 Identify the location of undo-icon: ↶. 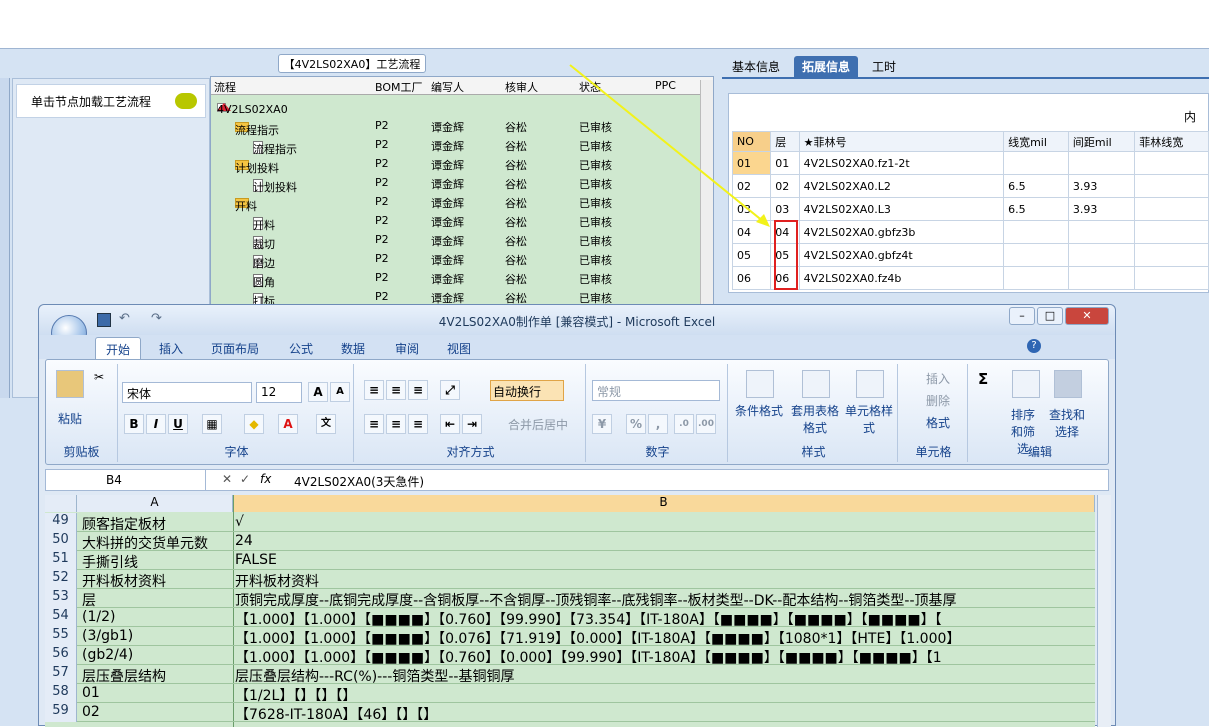
(124, 318).